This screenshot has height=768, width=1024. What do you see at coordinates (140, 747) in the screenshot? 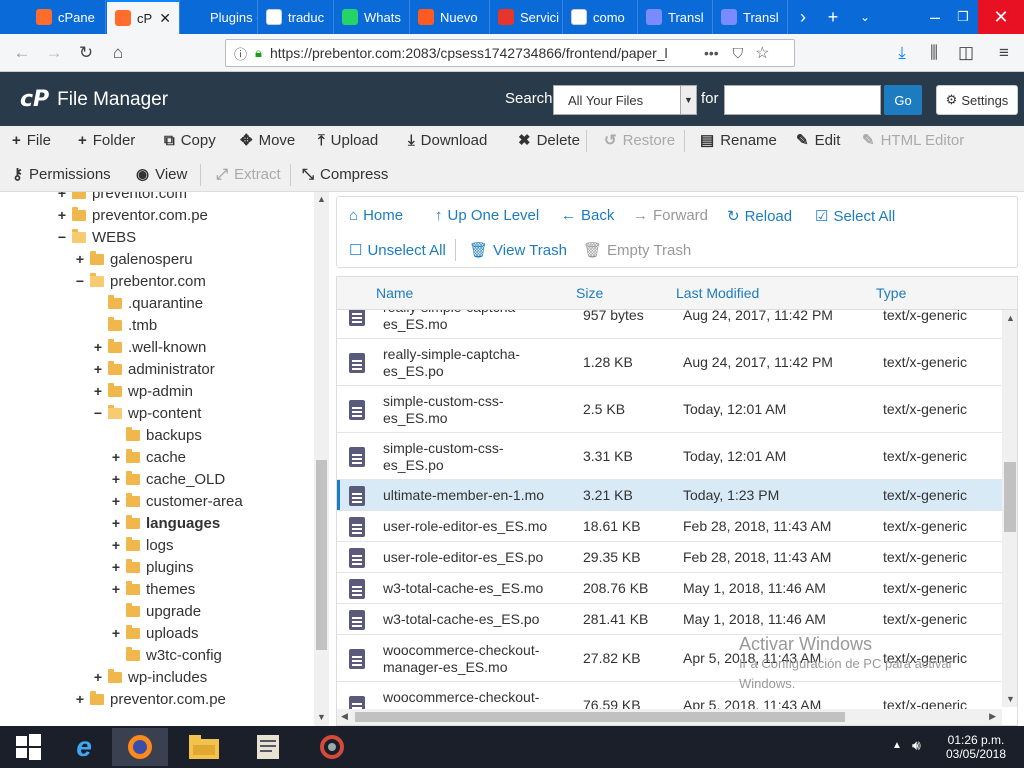
I see `firefox-icon` at bounding box center [140, 747].